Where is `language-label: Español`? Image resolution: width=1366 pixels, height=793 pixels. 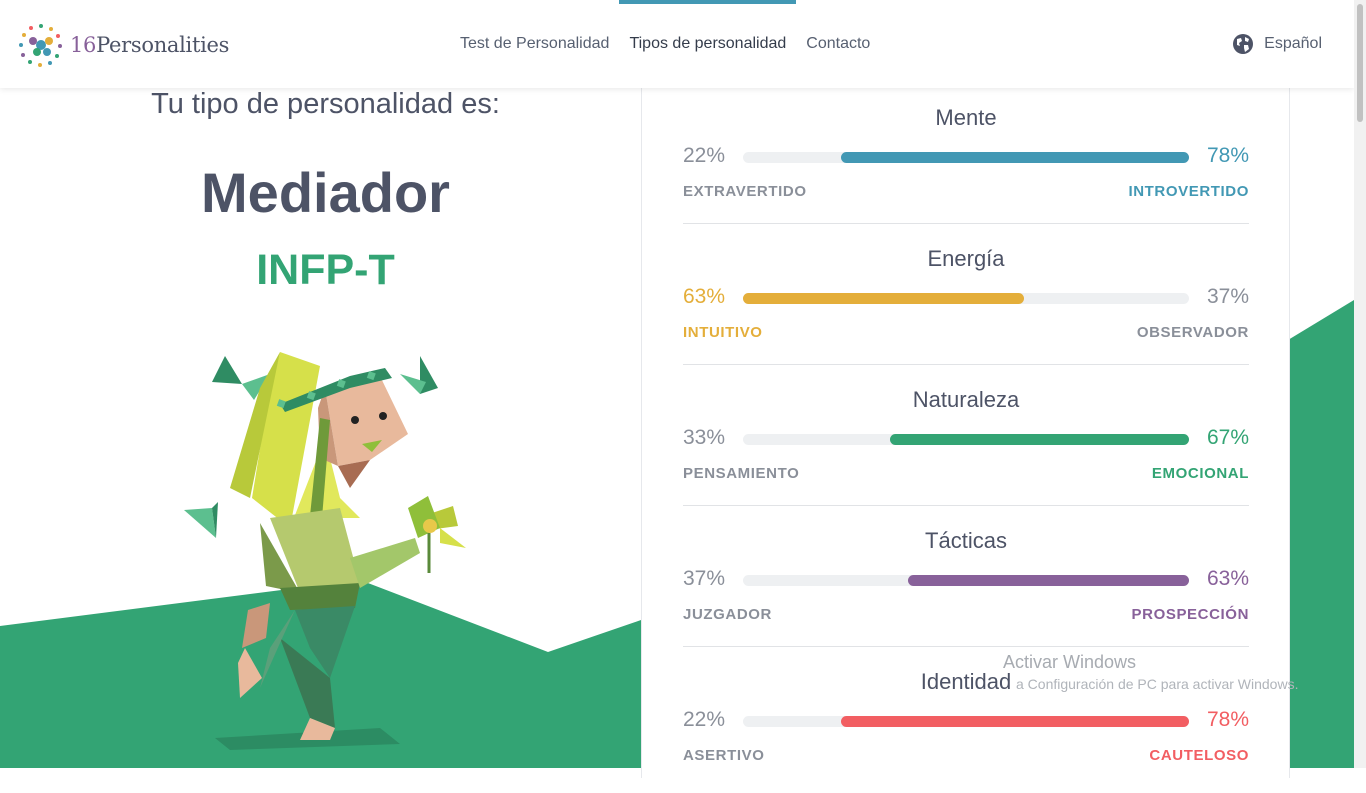 language-label: Español is located at coordinates (1293, 43).